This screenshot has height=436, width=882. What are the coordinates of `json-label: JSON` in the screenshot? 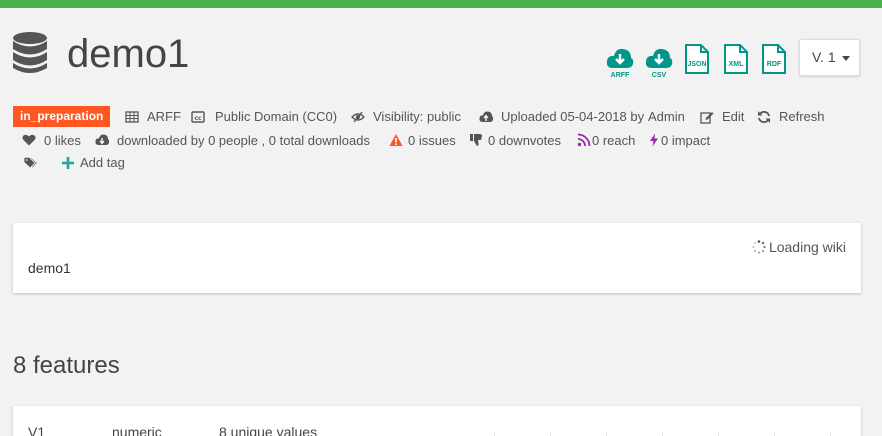 It's located at (697, 64).